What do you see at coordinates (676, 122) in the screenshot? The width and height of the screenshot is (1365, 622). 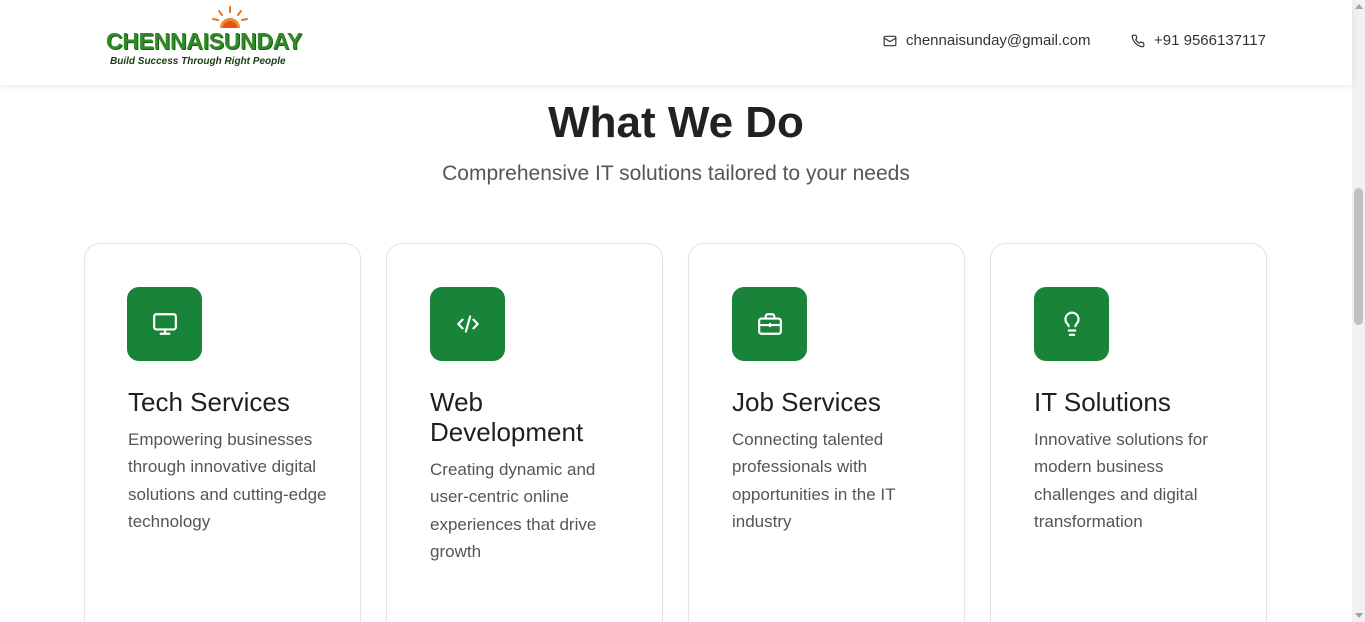 I see `section-title: What We Do` at bounding box center [676, 122].